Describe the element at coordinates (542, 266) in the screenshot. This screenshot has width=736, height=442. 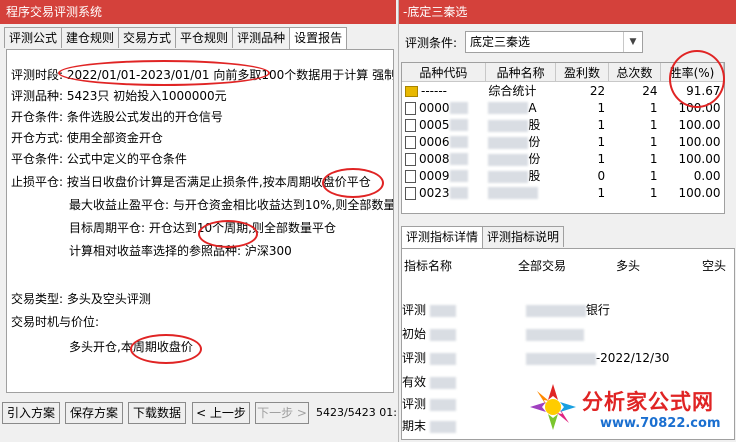
I see `detail-header-all: 全部交易` at that location.